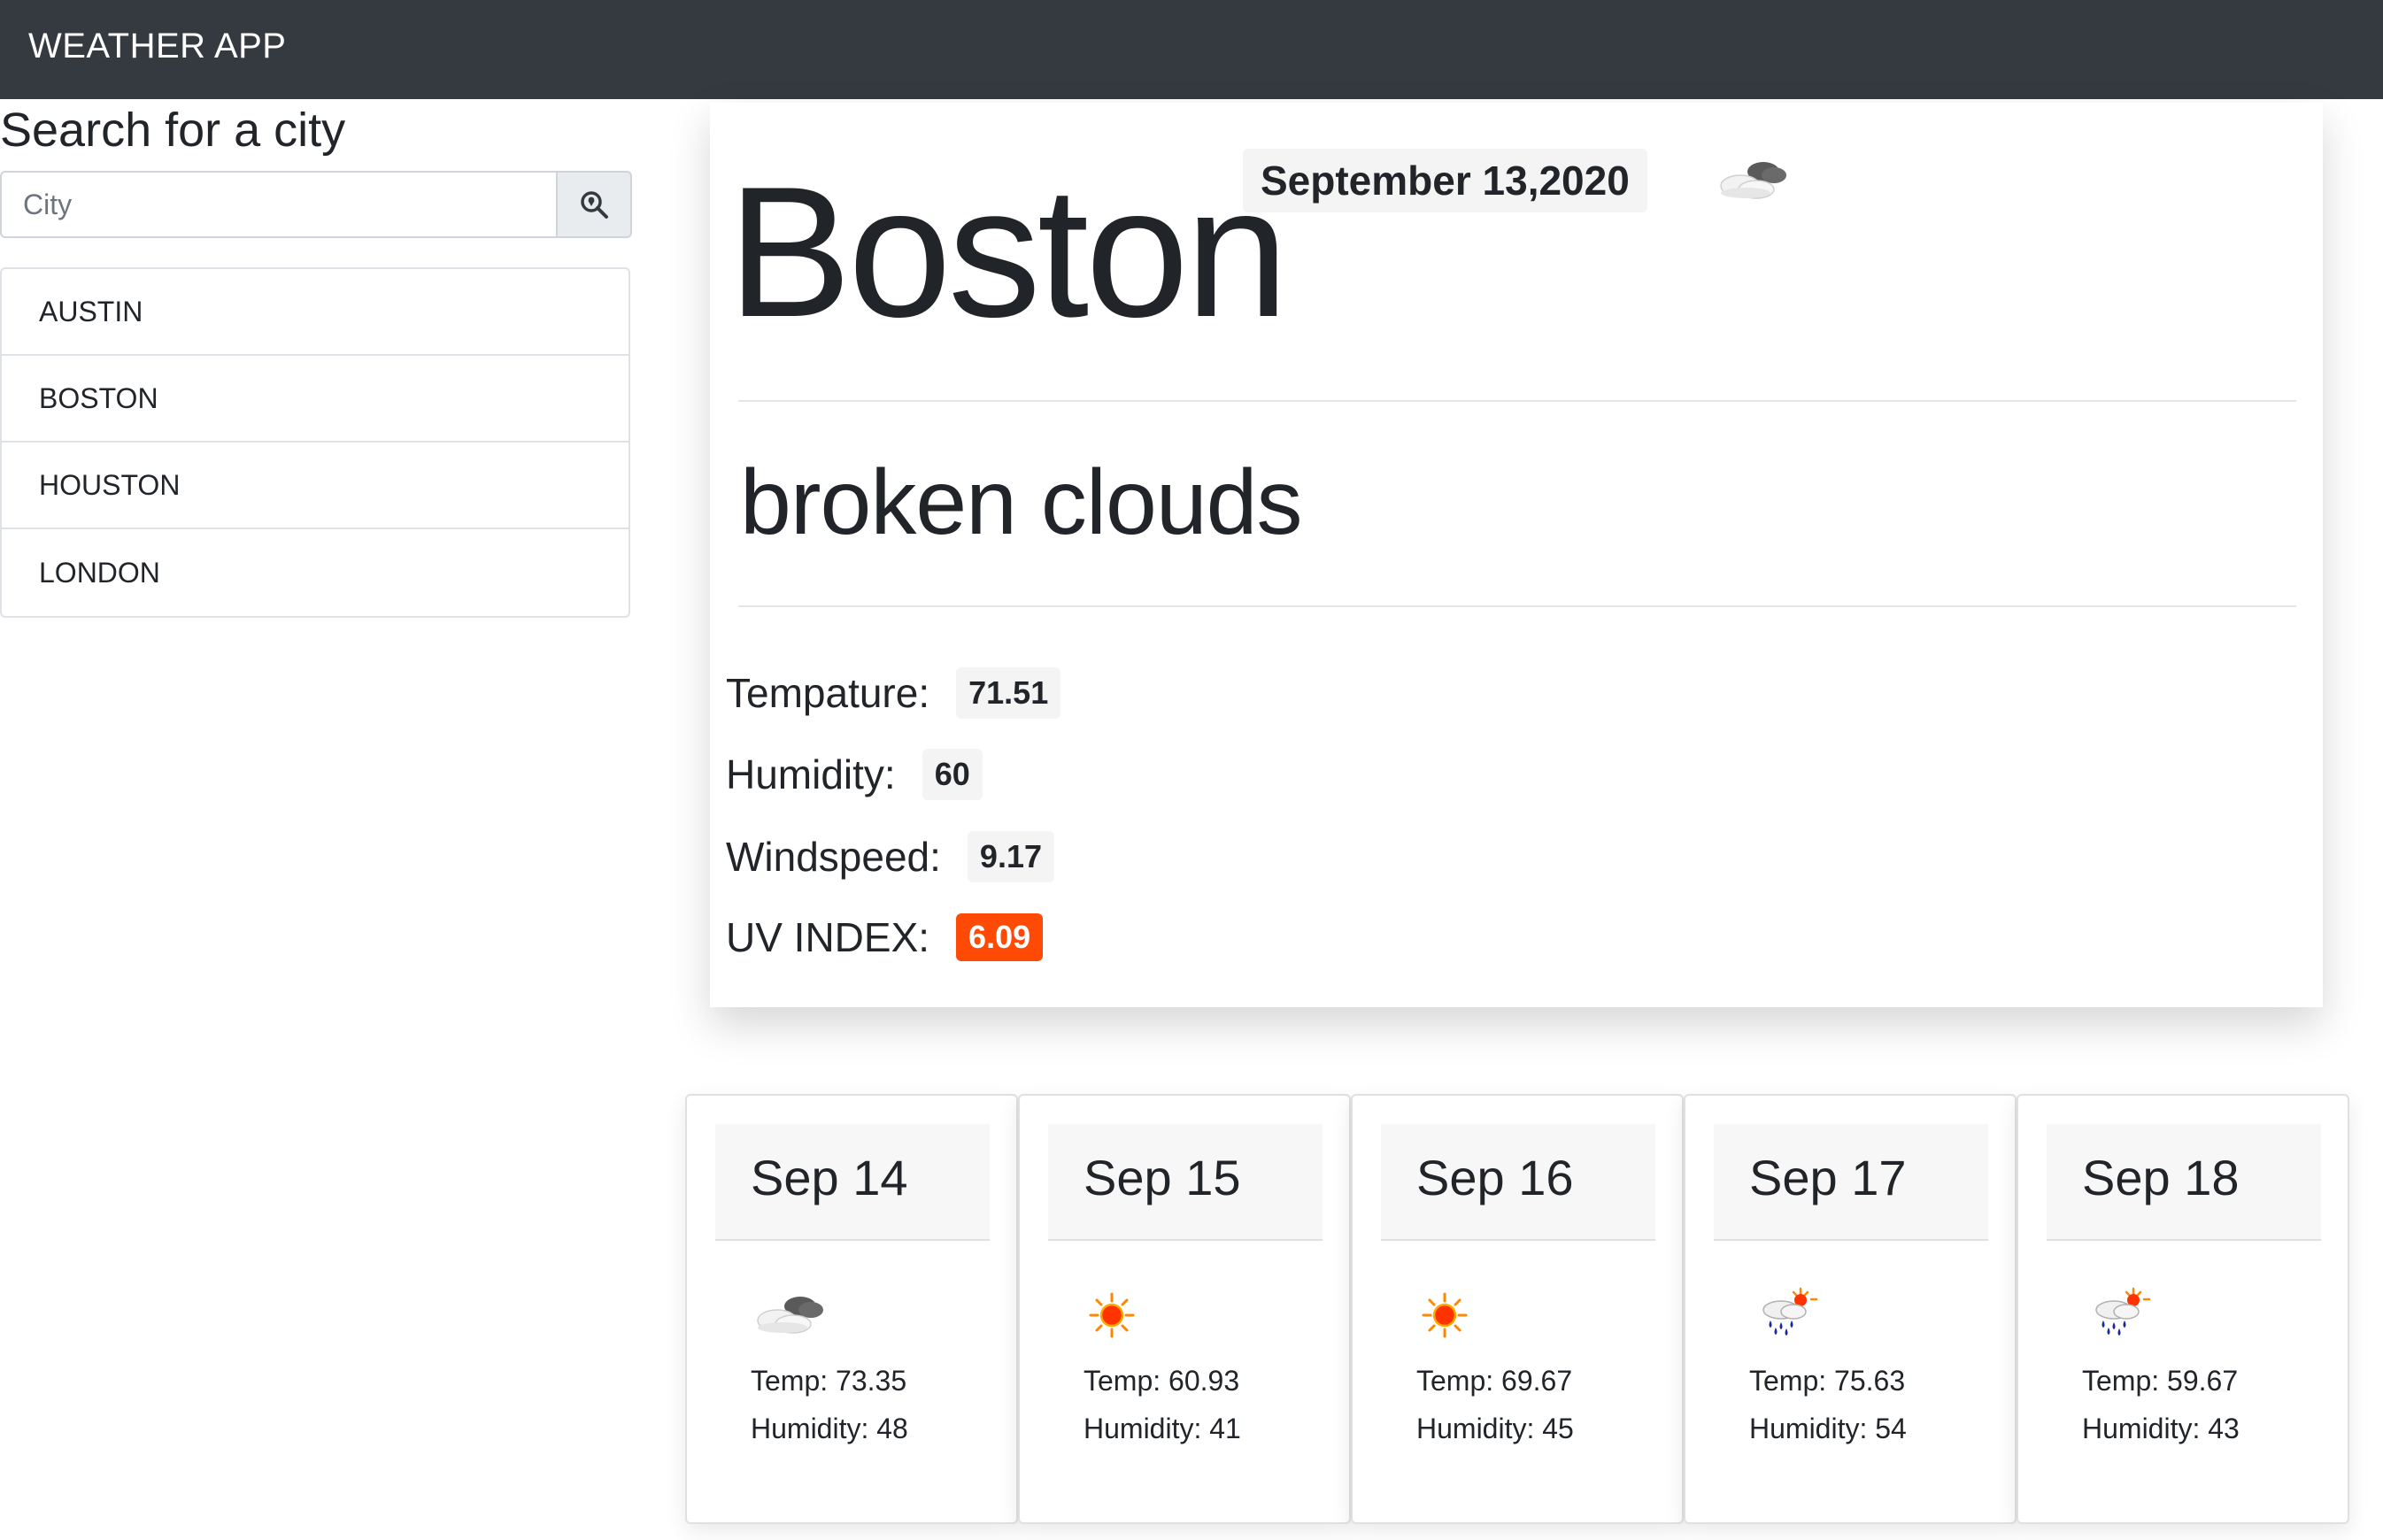 The height and width of the screenshot is (1540, 2383). Describe the element at coordinates (1445, 180) in the screenshot. I see `current-date-badge: September 13,2020` at that location.